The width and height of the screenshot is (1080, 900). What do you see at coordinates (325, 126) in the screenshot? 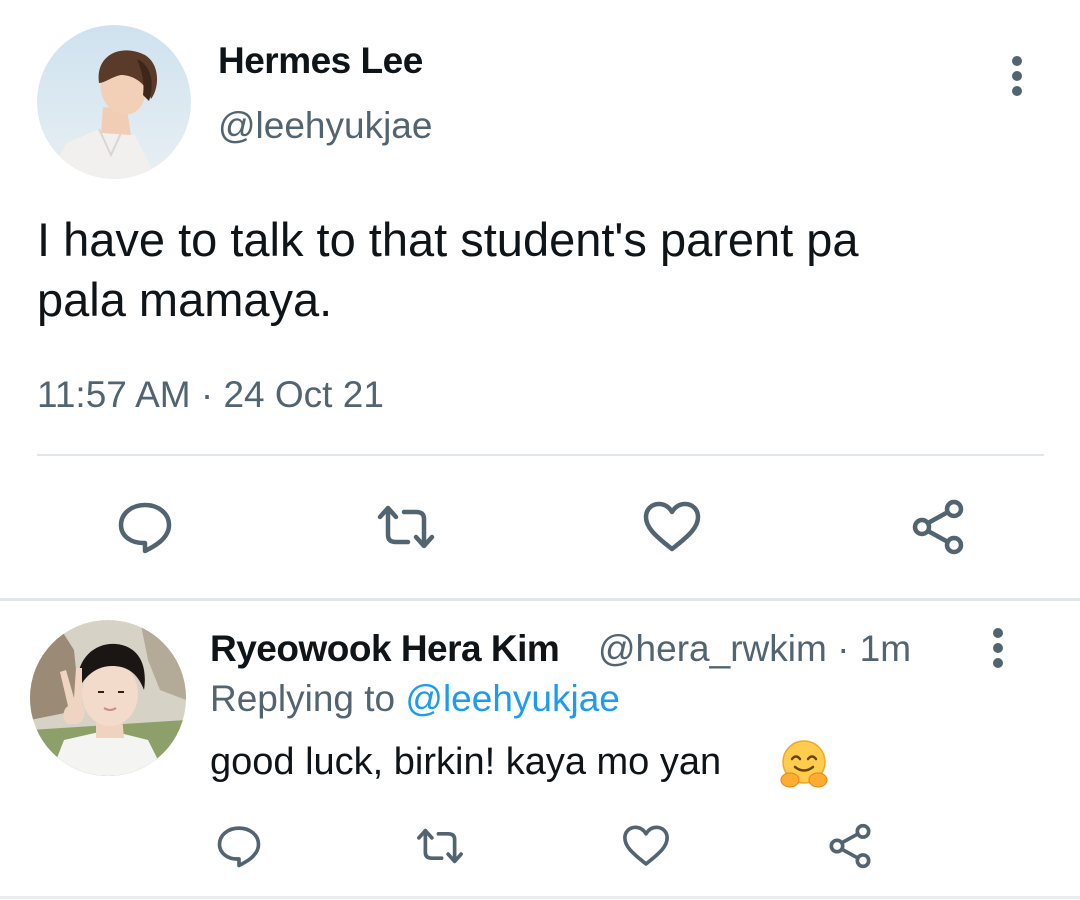
I see `author-handle: @leehyukjae` at bounding box center [325, 126].